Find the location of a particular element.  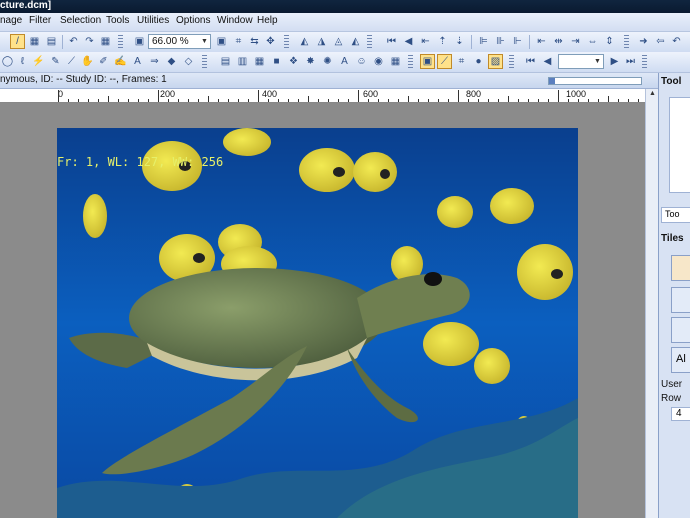

next-page-icon: ▶ is located at coordinates (614, 61).